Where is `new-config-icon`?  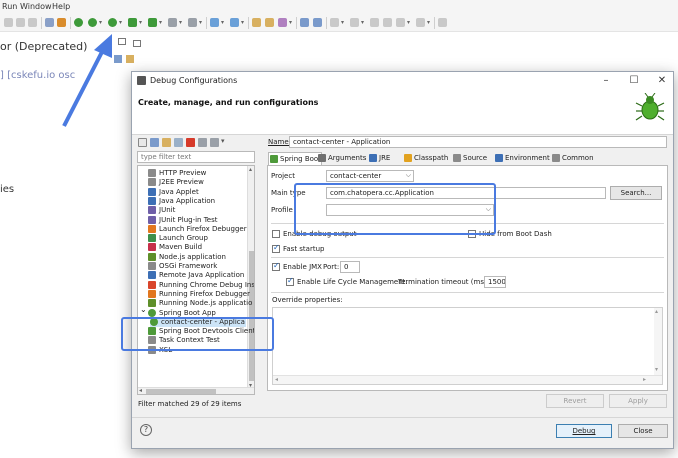
new-config-icon is located at coordinates (142, 142).